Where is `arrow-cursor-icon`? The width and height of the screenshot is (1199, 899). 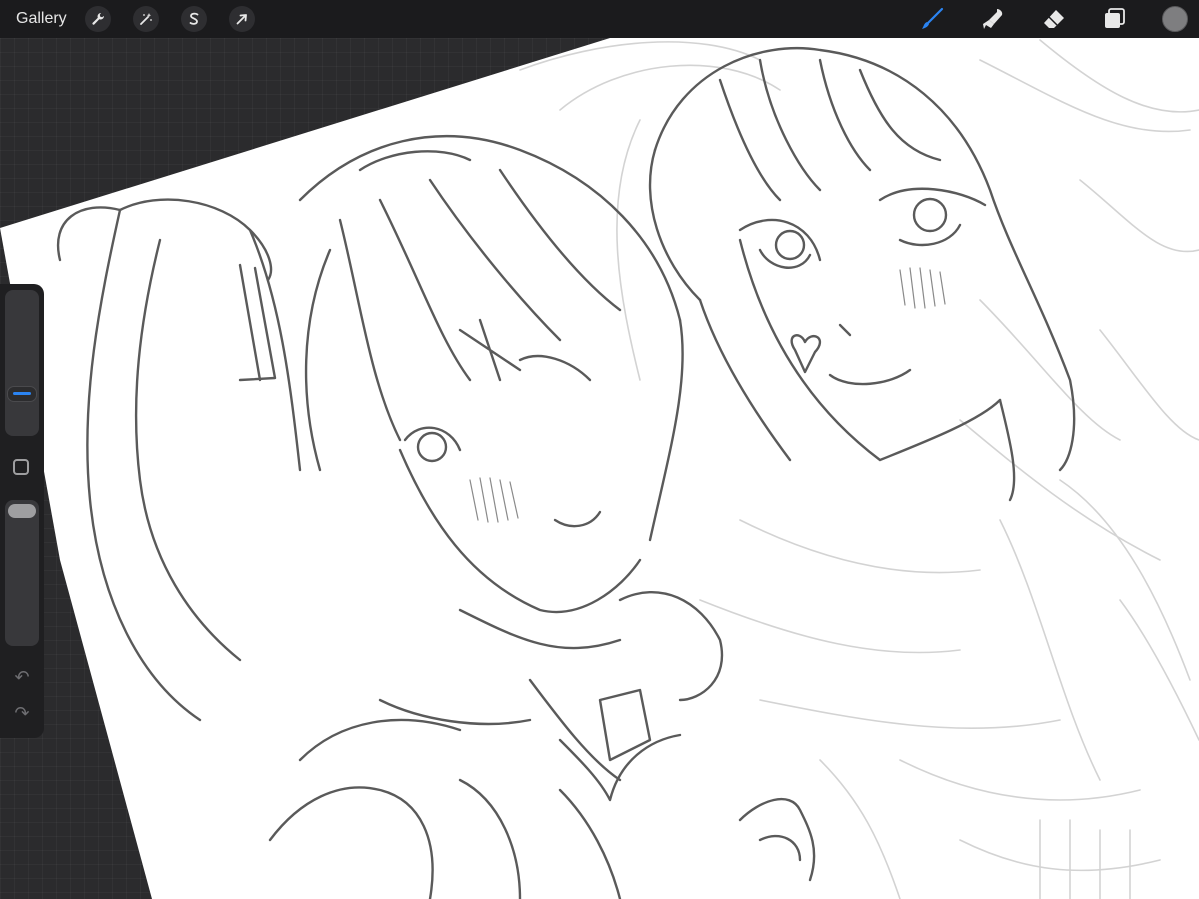 arrow-cursor-icon is located at coordinates (241, 19).